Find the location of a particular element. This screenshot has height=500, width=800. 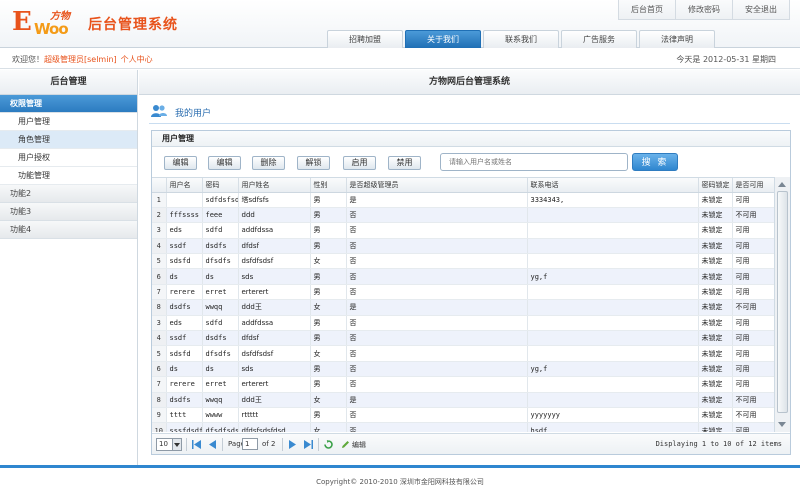

users-icon is located at coordinates (159, 111).